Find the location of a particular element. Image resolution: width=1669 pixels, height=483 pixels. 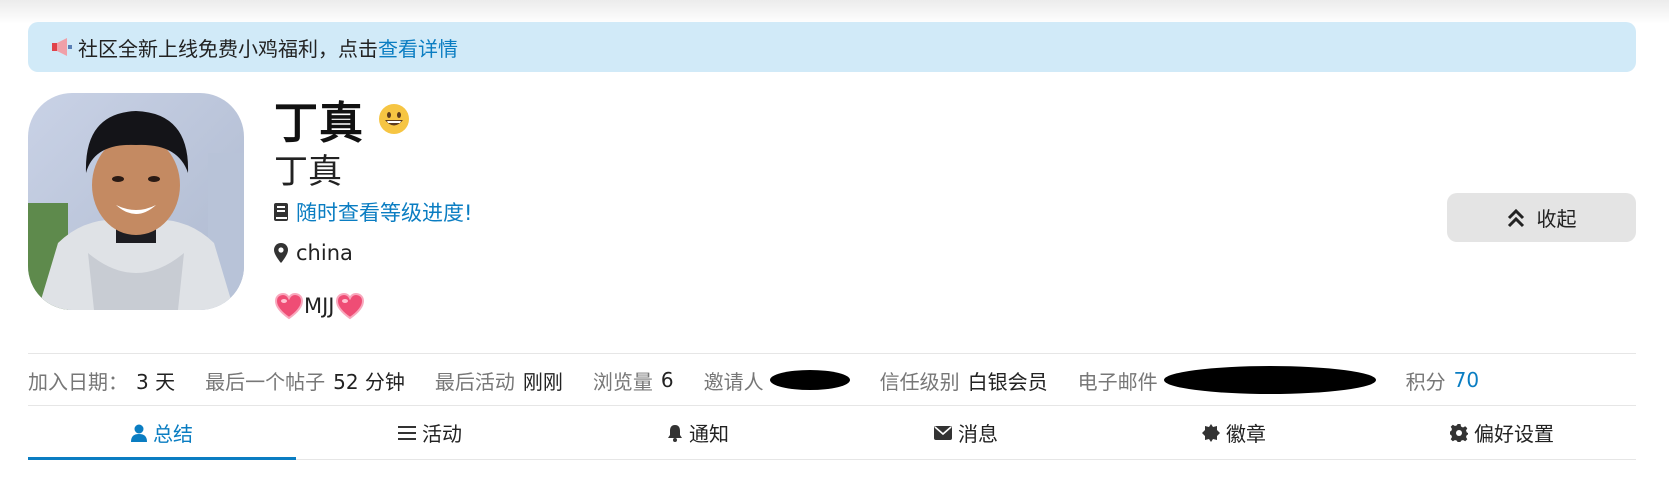

stat-last-activity: 最后活动 刚刚 is located at coordinates (499, 380).